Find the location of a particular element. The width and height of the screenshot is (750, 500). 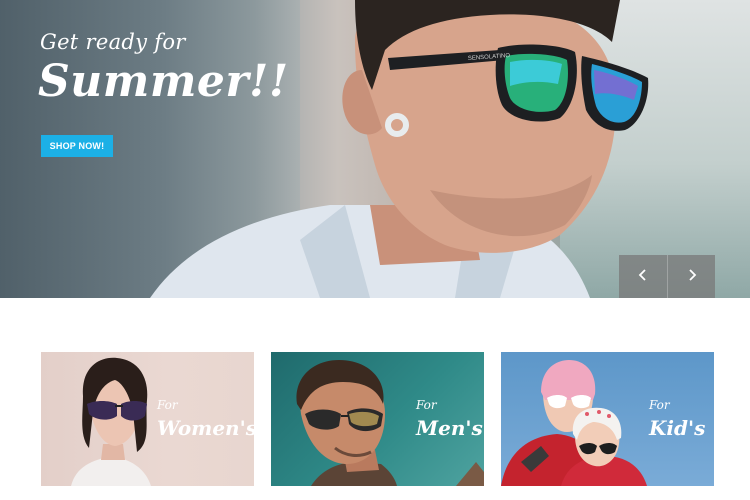

men-for-label: For is located at coordinates (426, 405).